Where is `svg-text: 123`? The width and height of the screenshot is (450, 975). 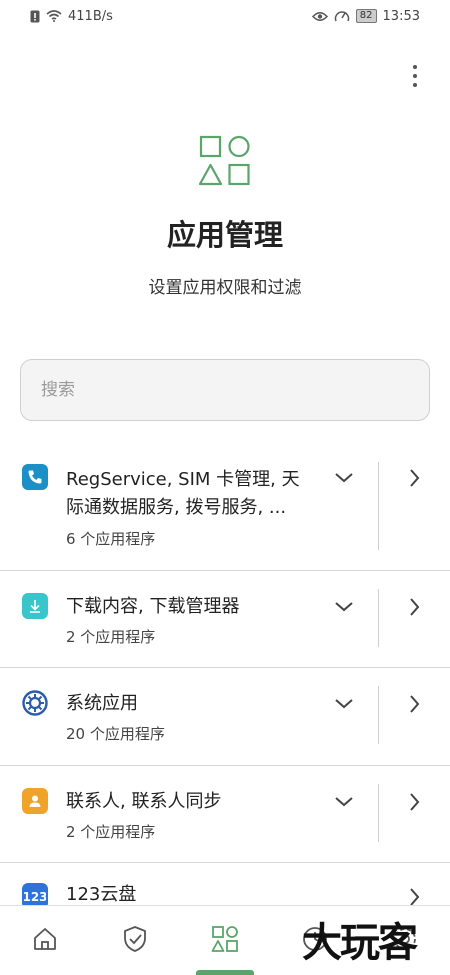 svg-text: 123 is located at coordinates (35, 896).